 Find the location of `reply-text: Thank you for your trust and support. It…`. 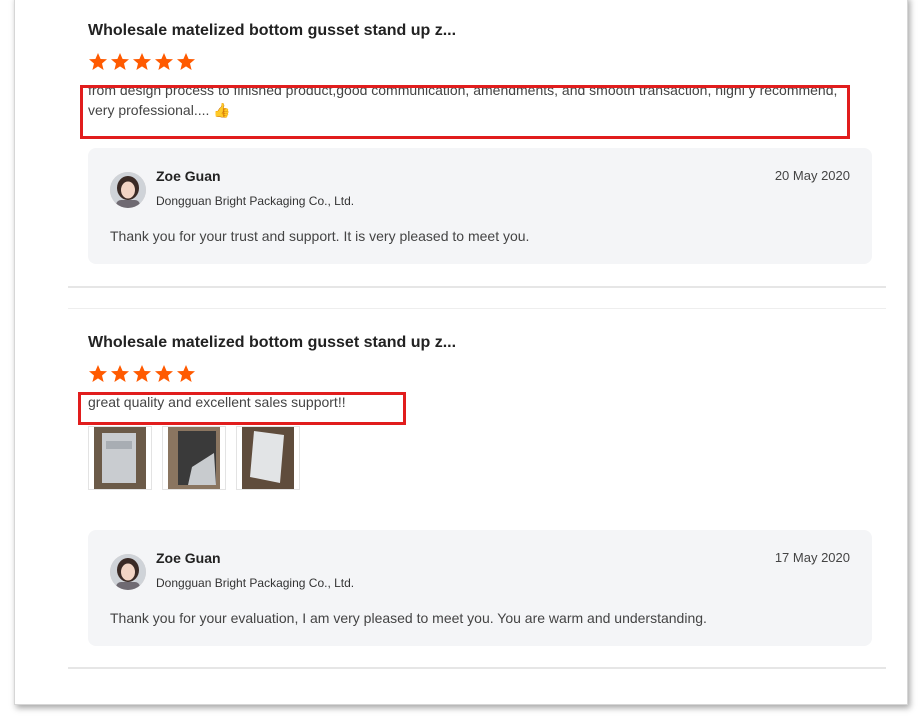

reply-text: Thank you for your trust and support. It… is located at coordinates (320, 236).